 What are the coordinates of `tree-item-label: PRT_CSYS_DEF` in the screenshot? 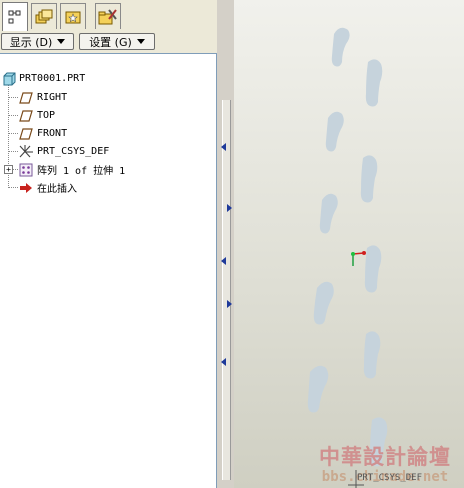 It's located at (73, 151).